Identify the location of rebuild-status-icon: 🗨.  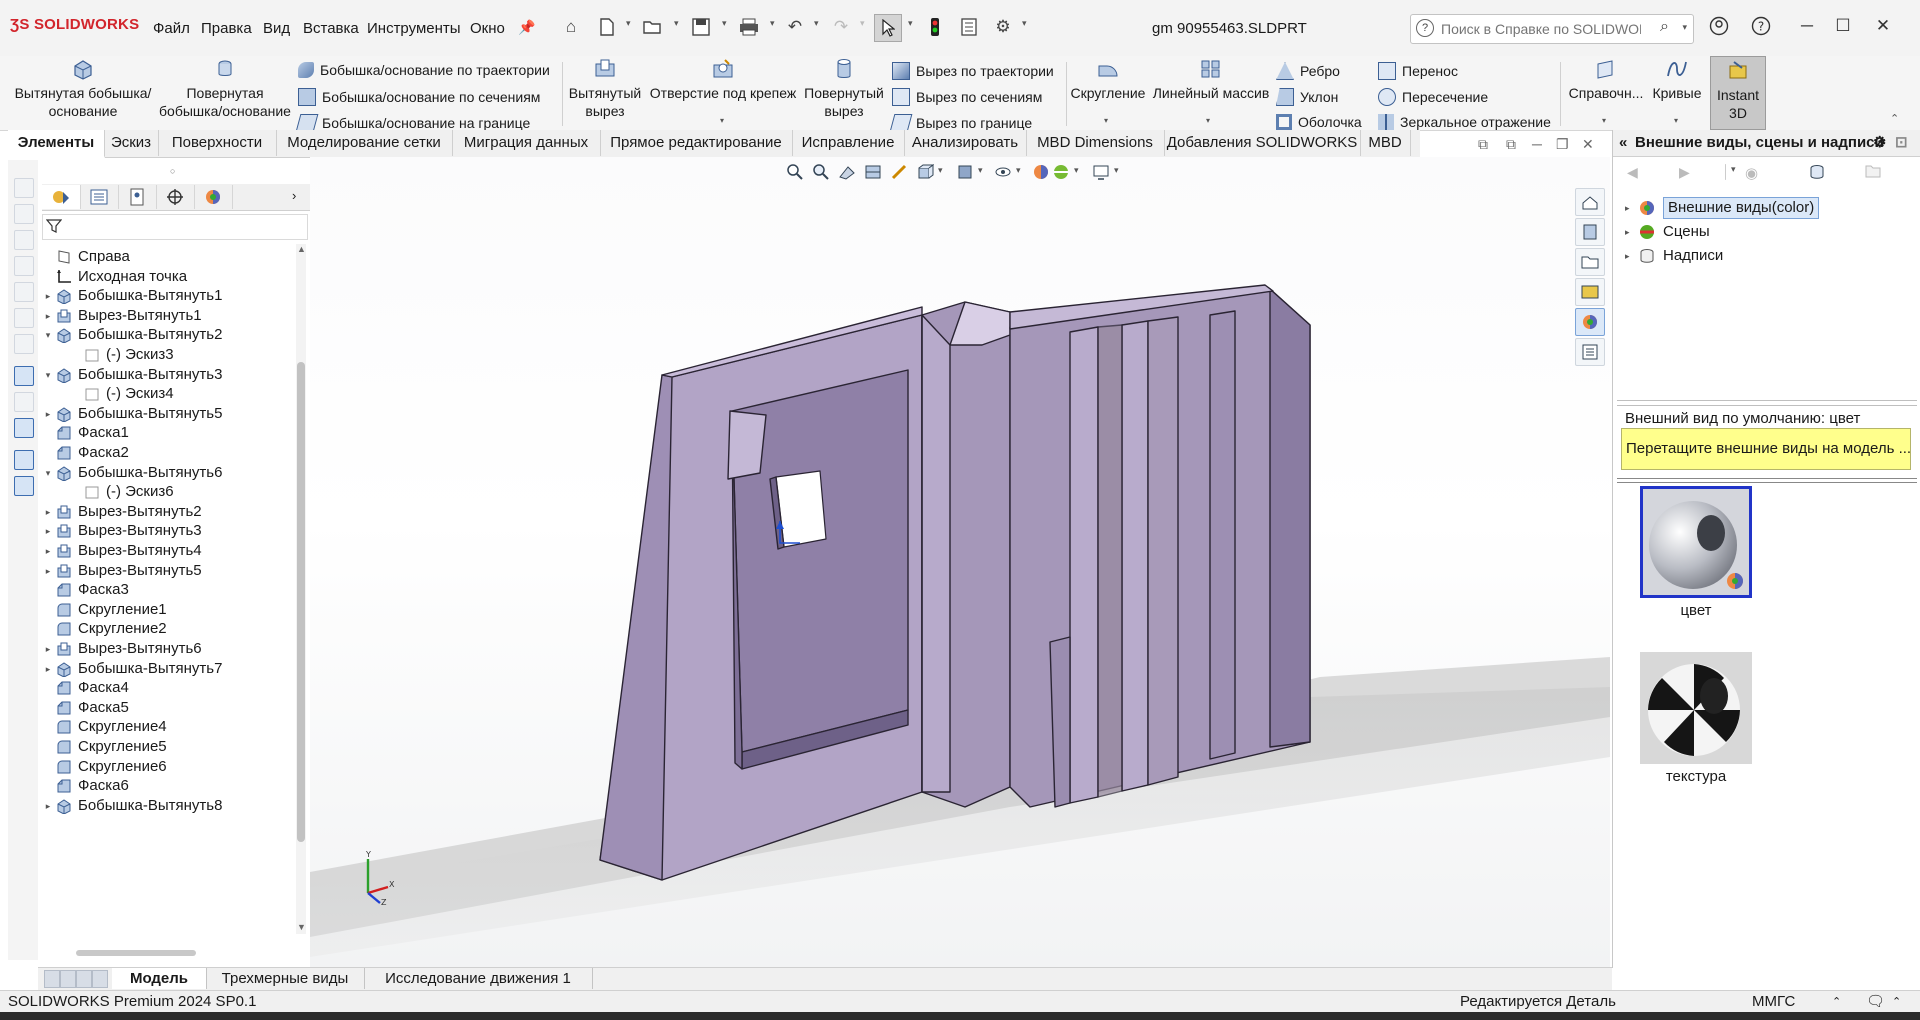
(1875, 1001).